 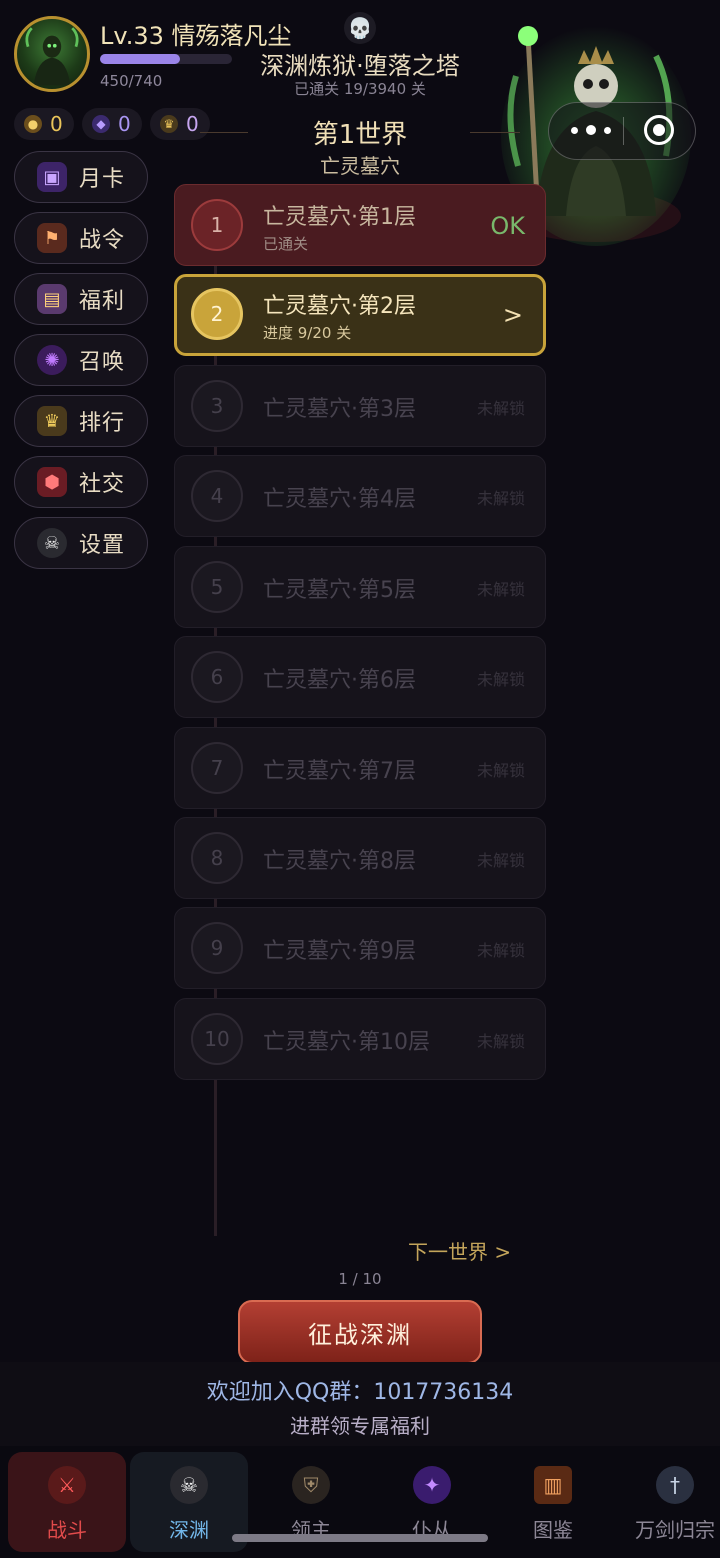 I want to click on player-avatar, so click(x=52, y=54).